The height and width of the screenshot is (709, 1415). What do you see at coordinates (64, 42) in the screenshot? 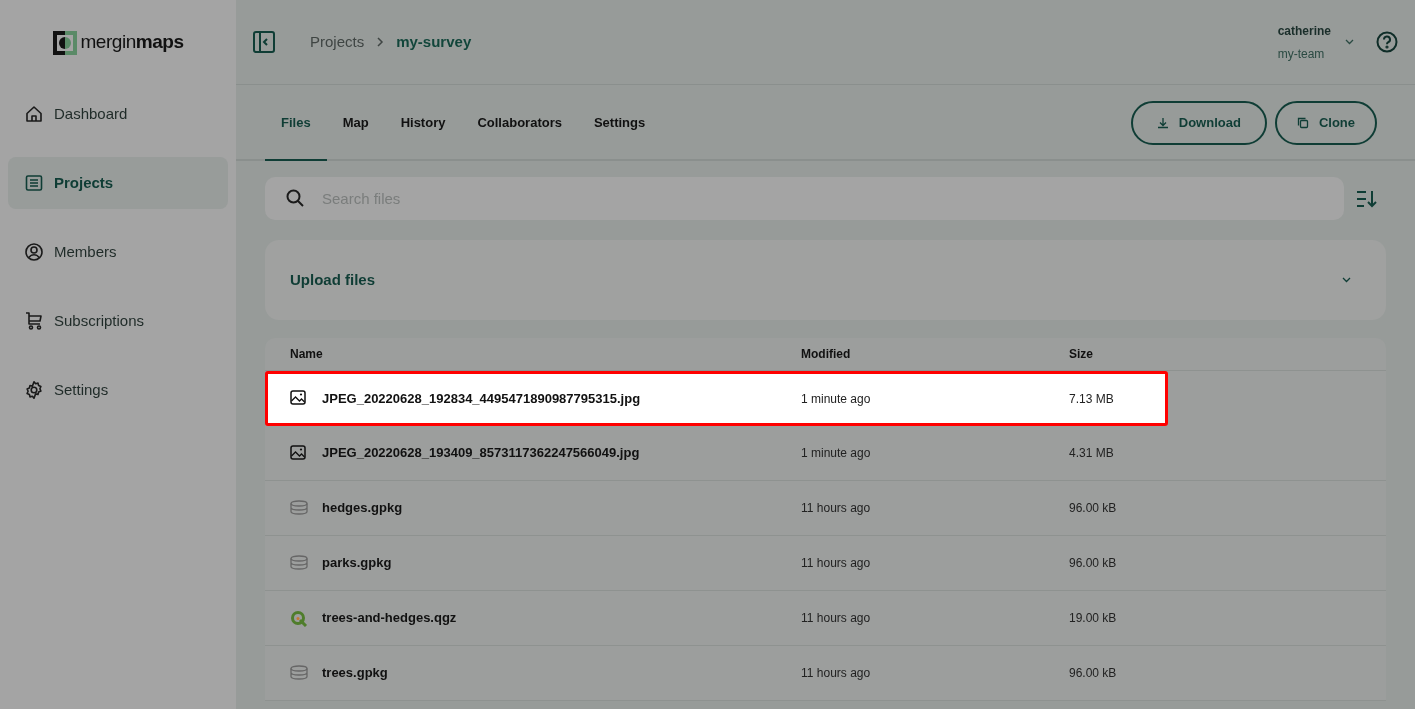
I see `logo-icon` at bounding box center [64, 42].